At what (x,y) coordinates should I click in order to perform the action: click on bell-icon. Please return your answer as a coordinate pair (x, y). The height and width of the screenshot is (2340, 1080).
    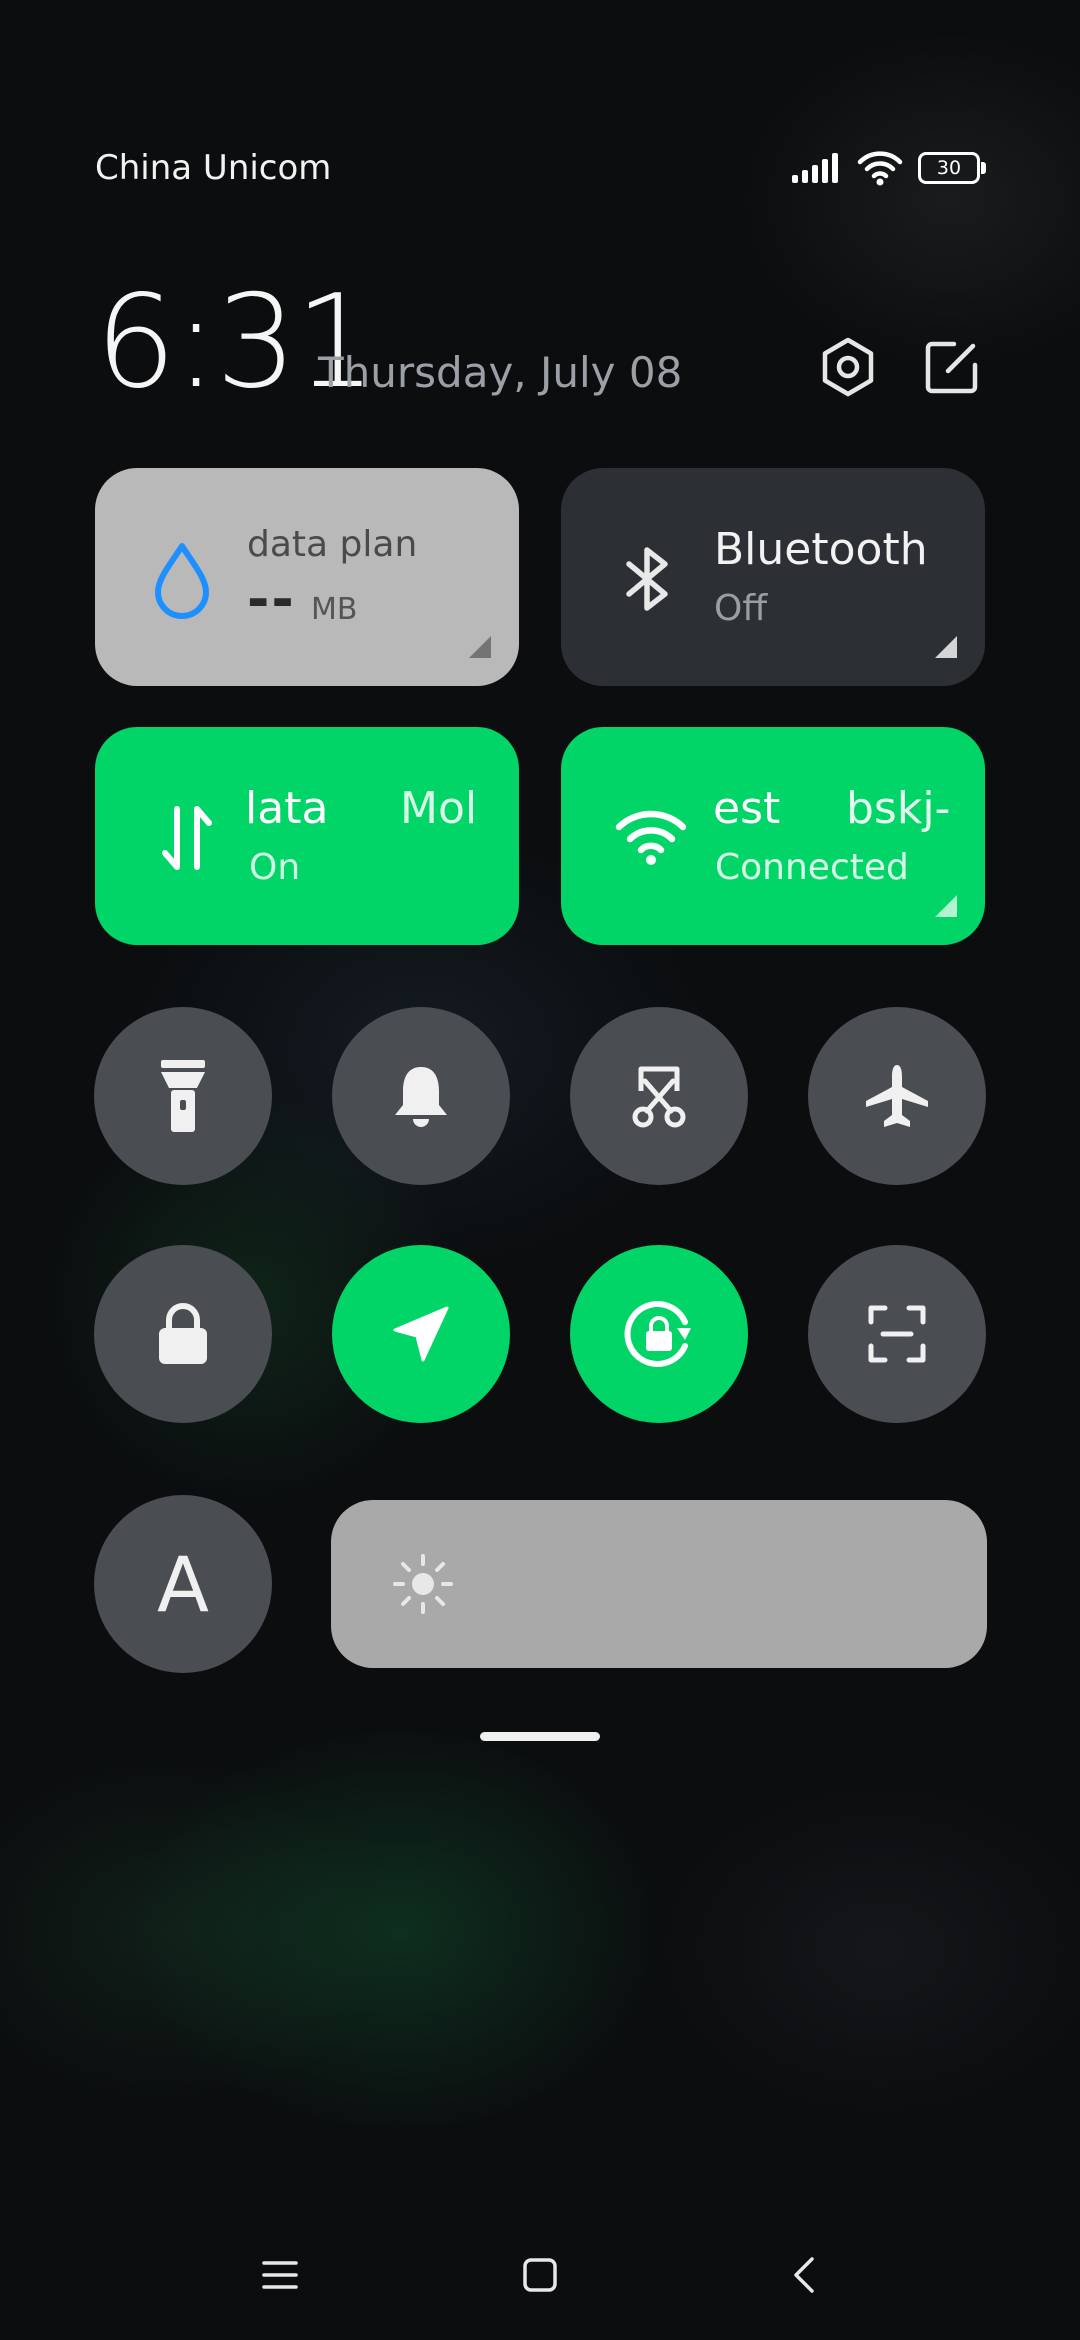
    Looking at the image, I should click on (421, 1097).